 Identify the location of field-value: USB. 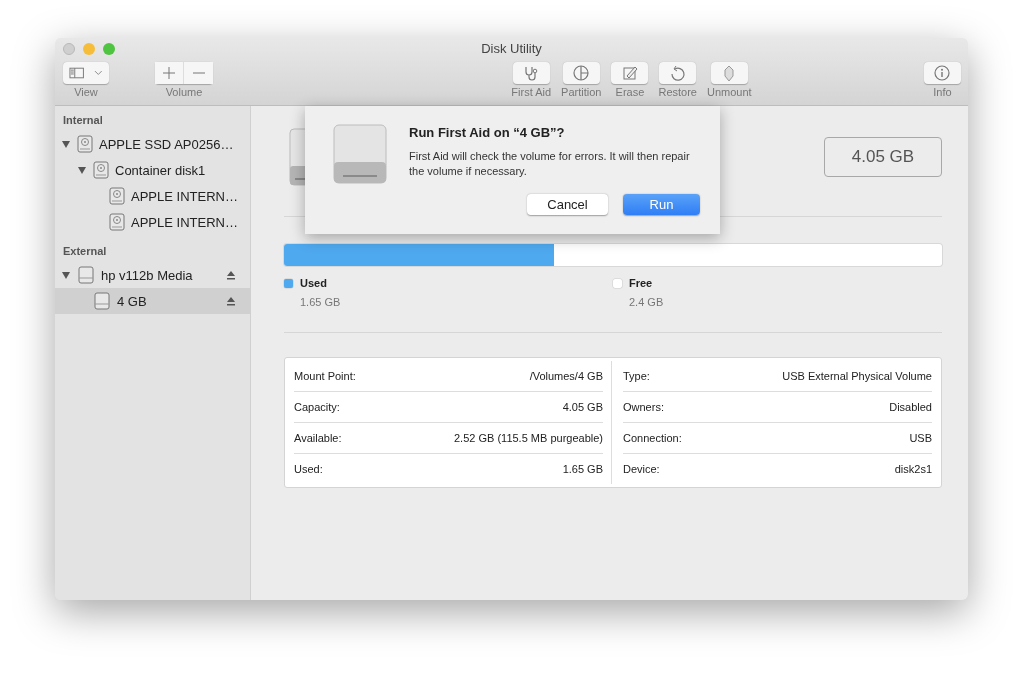
(920, 438).